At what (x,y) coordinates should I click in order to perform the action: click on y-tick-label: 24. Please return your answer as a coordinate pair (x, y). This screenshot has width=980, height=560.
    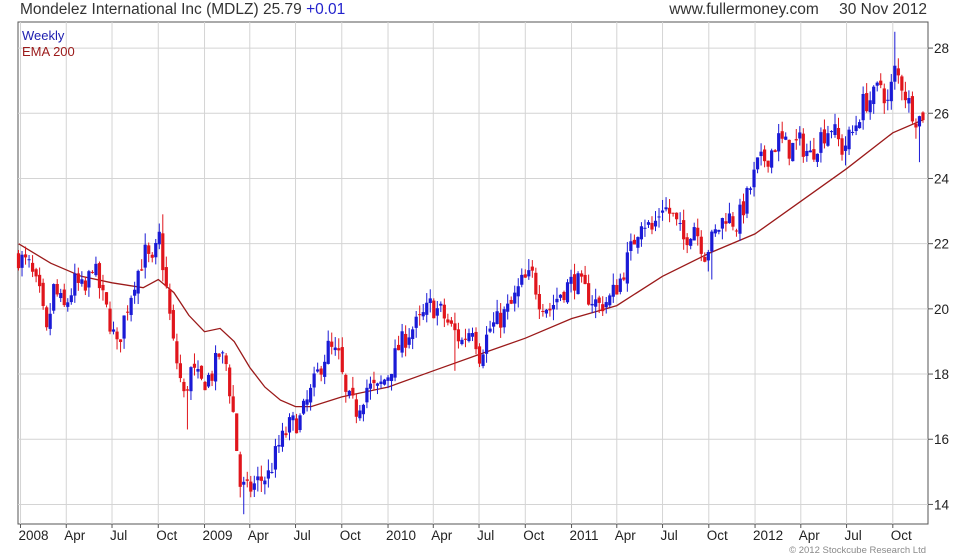
    Looking at the image, I should click on (942, 178).